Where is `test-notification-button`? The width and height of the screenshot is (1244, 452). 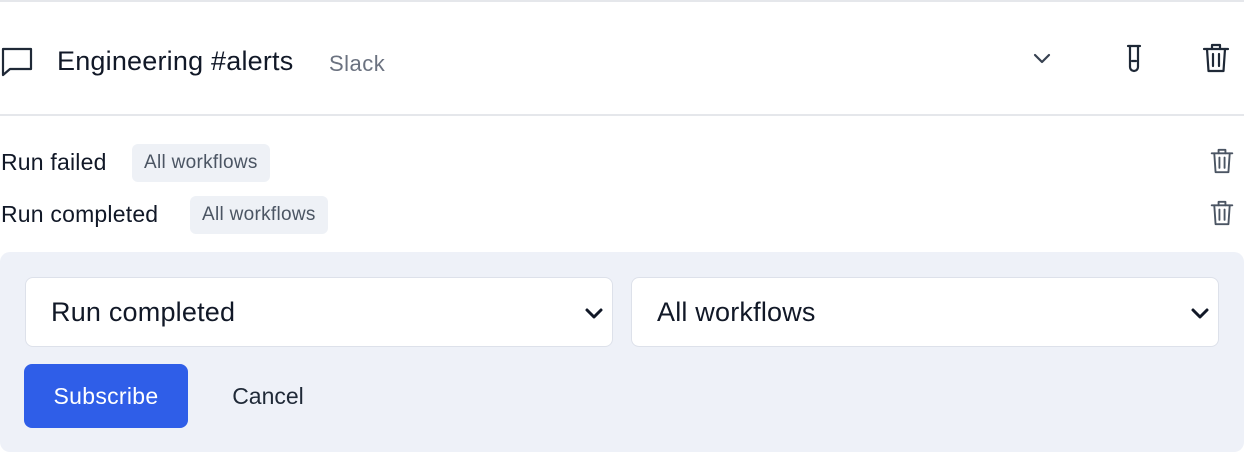
test-notification-button is located at coordinates (1134, 60).